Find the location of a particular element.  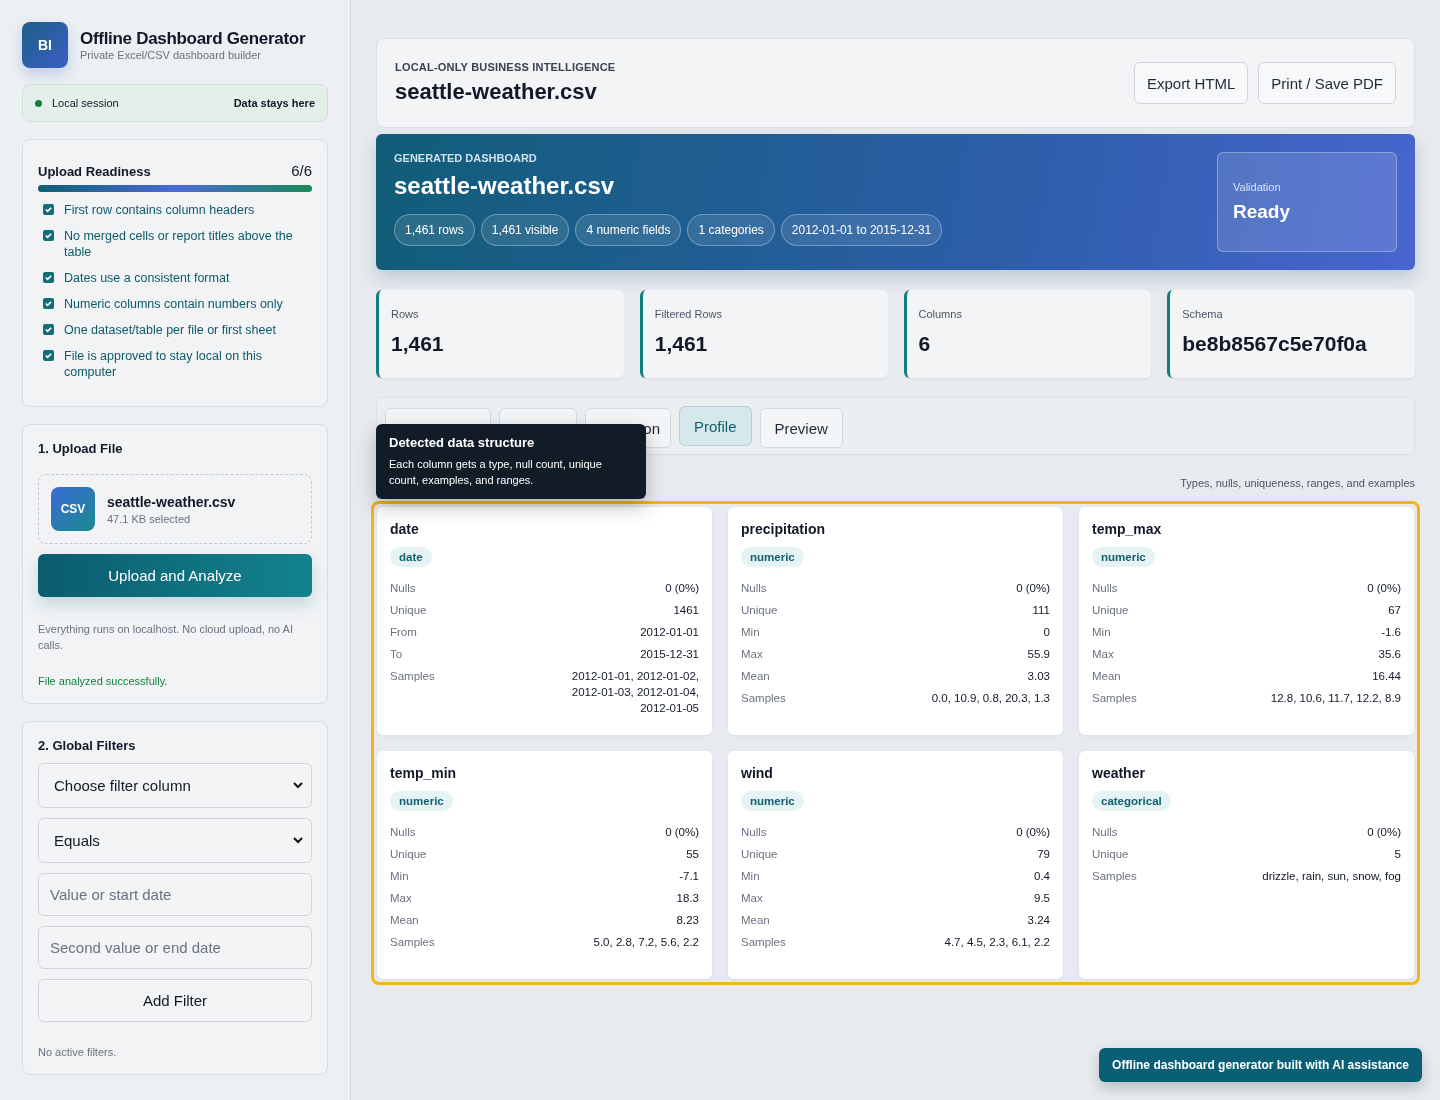

stat-value: drizzle, rain, sun, snow, fog is located at coordinates (1331, 876).